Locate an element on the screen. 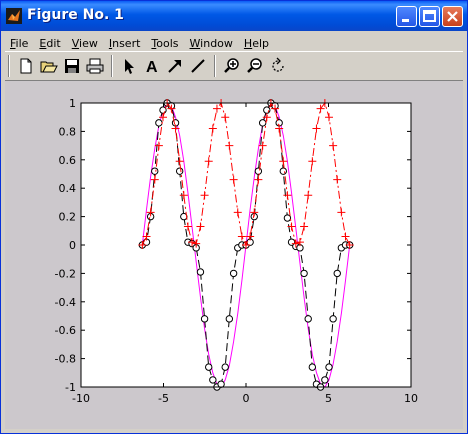 This screenshot has height=434, width=468. minimize-icon is located at coordinates (405, 20).